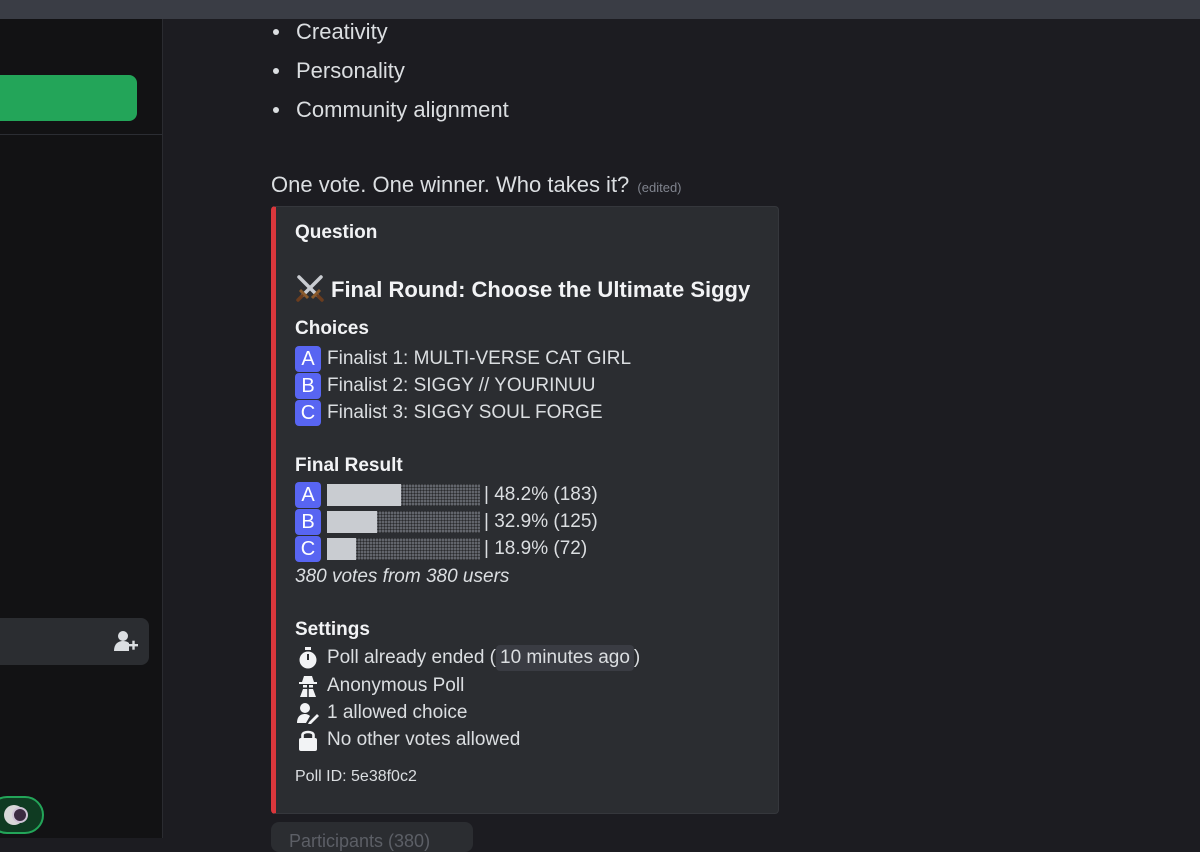 Image resolution: width=1200 pixels, height=852 pixels. Describe the element at coordinates (356, 776) in the screenshot. I see `poll-id: Poll ID: 5e38f0c2` at that location.